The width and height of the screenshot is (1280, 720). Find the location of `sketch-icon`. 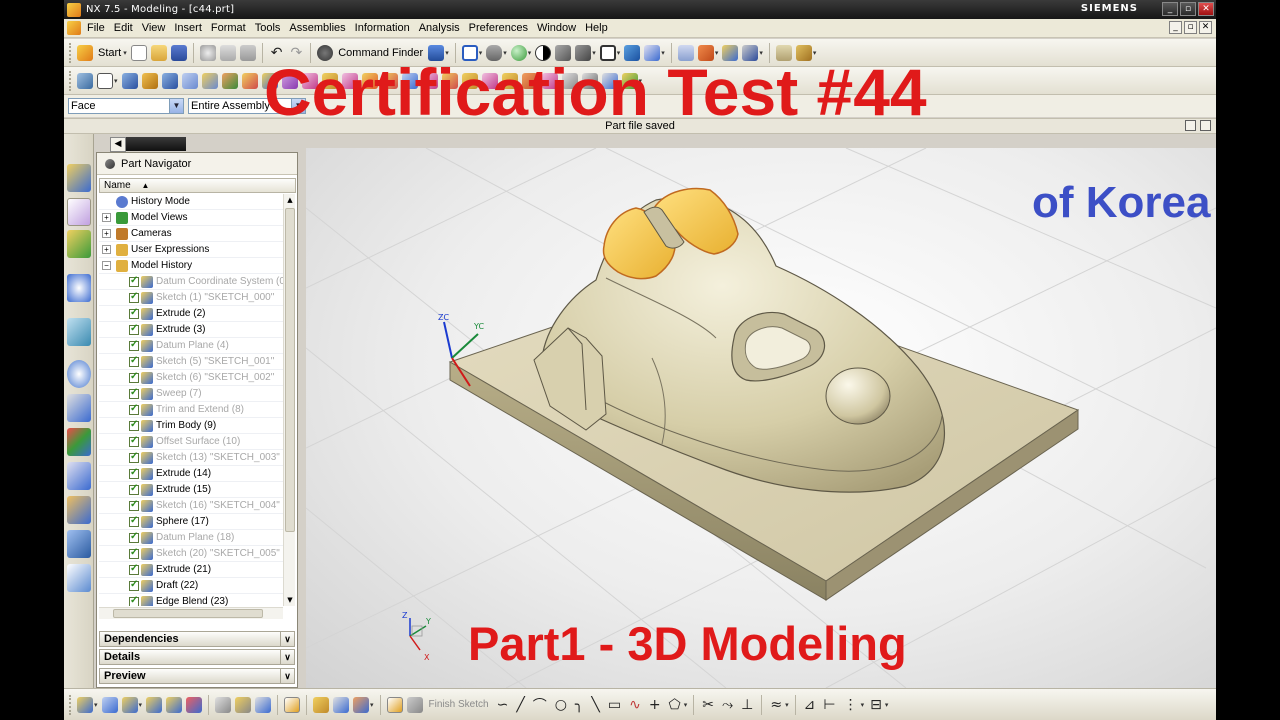

sketch-icon is located at coordinates (85, 80).